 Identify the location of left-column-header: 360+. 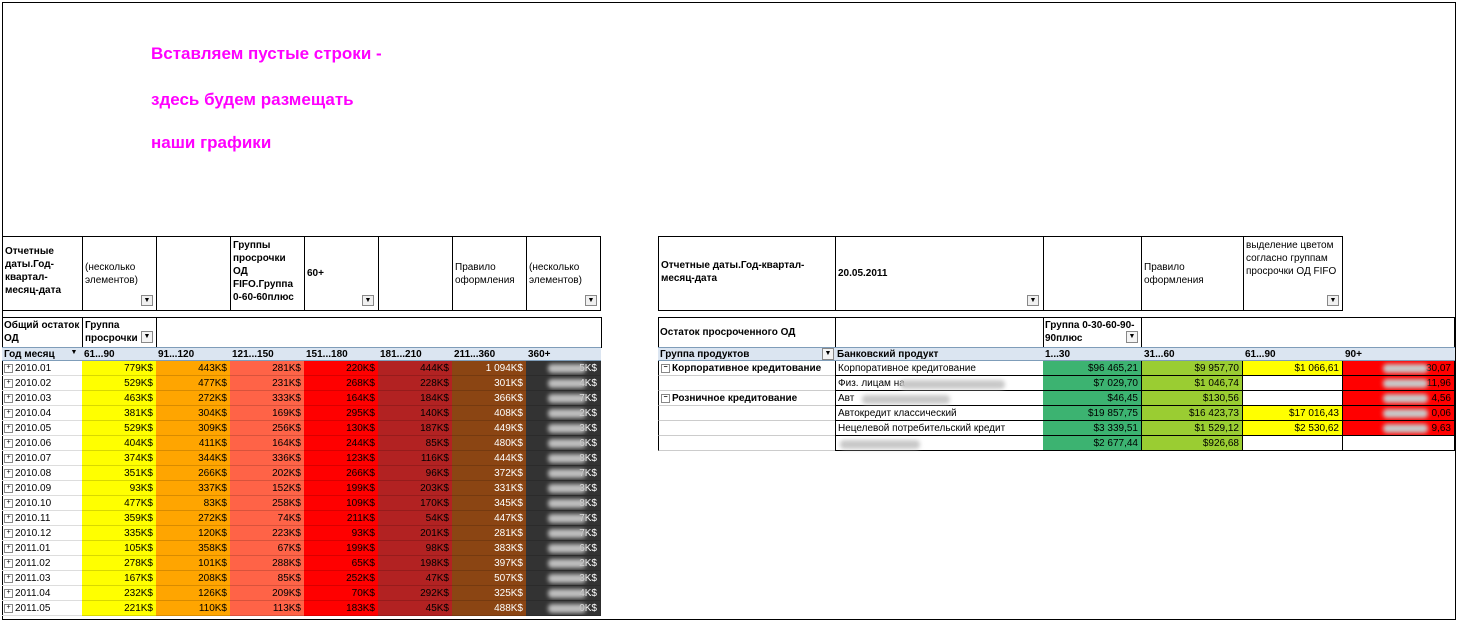
(563, 354).